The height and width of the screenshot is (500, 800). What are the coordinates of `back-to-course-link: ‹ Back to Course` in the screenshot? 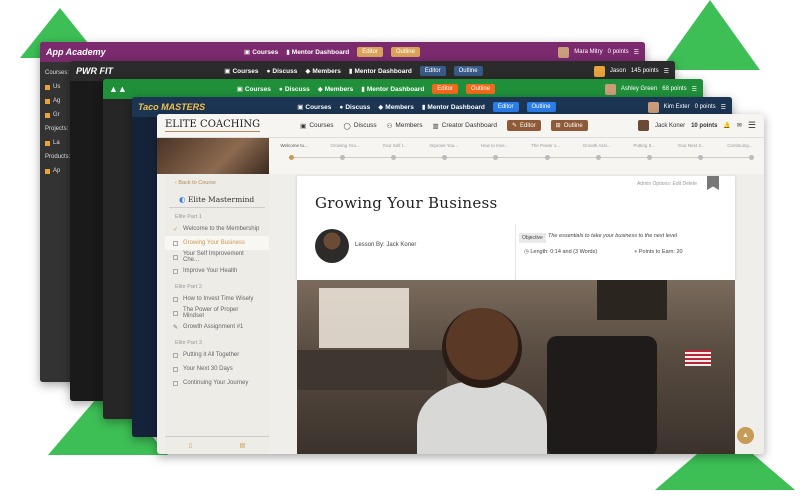 It's located at (217, 183).